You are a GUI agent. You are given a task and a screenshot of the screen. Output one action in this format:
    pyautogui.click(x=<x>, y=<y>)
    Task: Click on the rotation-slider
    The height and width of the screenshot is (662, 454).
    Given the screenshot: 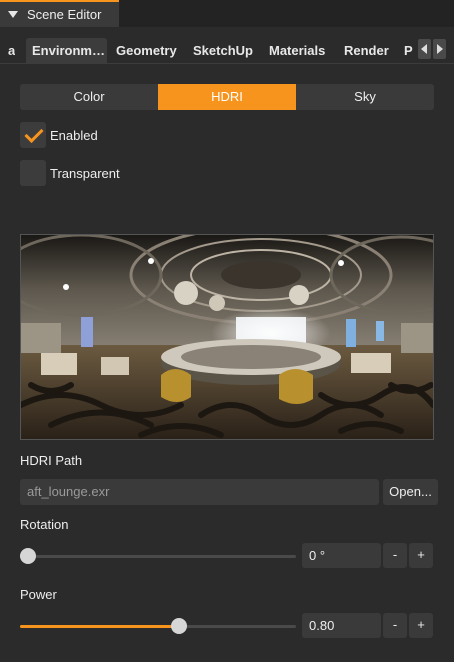 What is the action you would take?
    pyautogui.click(x=158, y=556)
    